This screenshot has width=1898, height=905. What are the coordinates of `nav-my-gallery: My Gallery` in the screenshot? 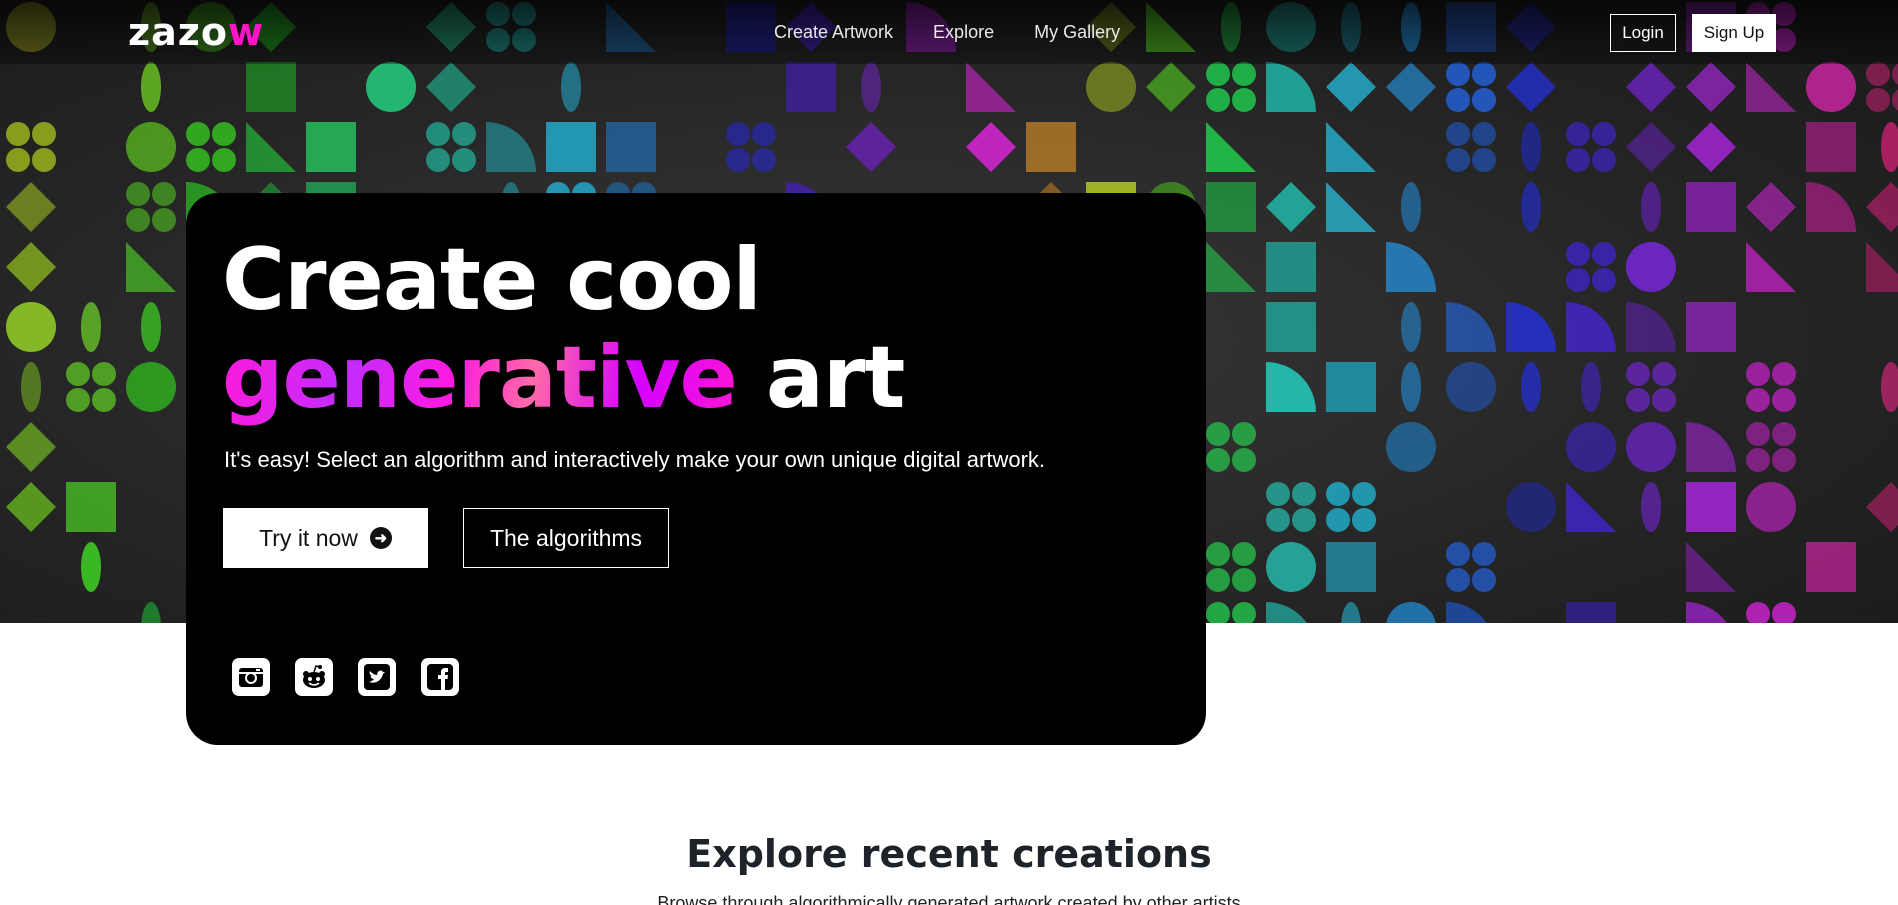 It's located at (1077, 32).